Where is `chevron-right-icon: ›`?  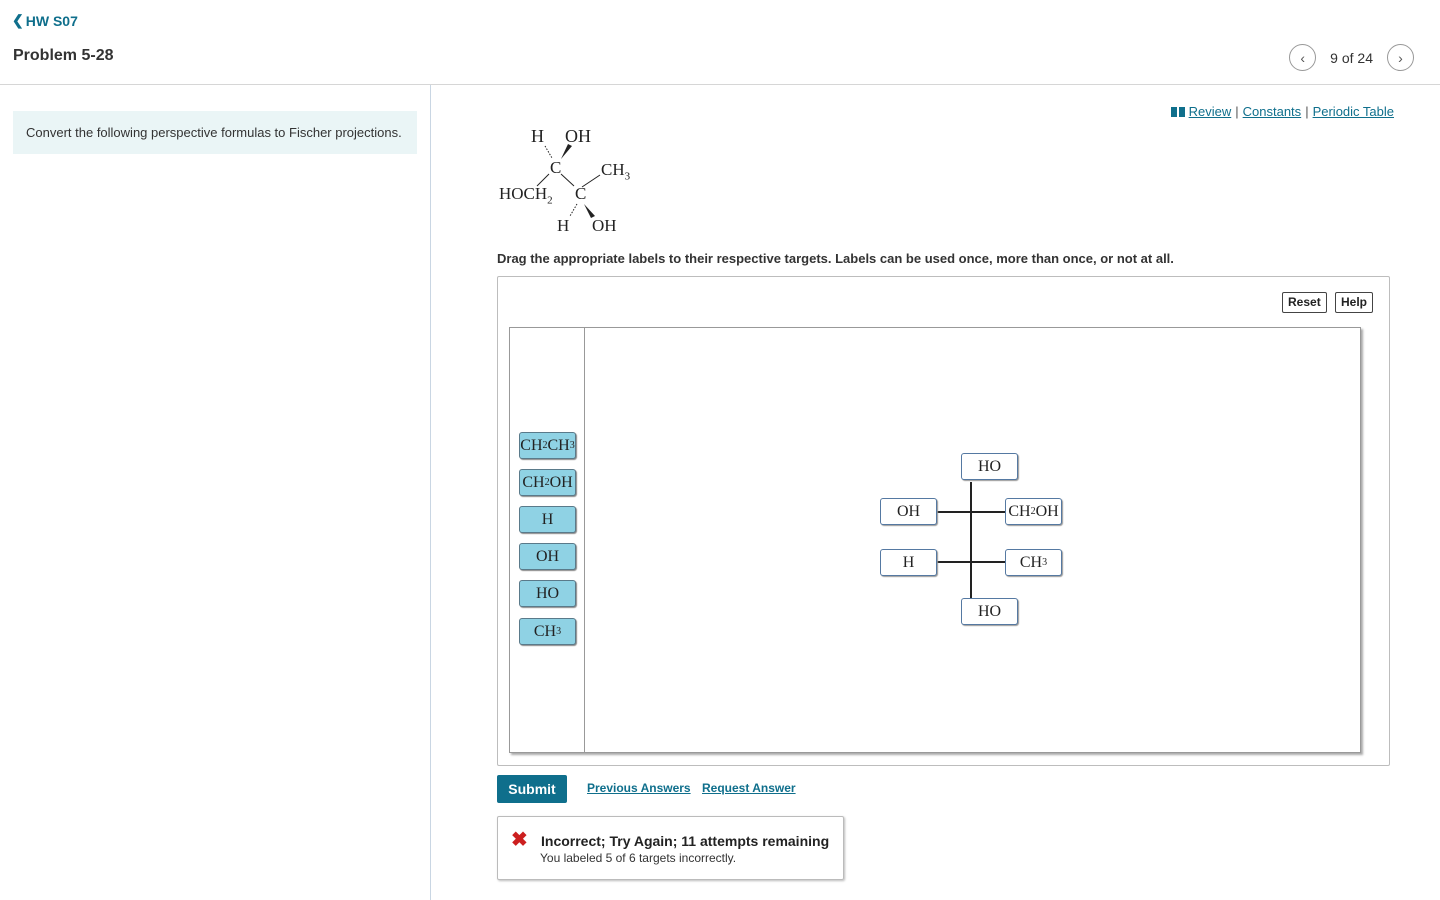 chevron-right-icon: › is located at coordinates (1400, 57).